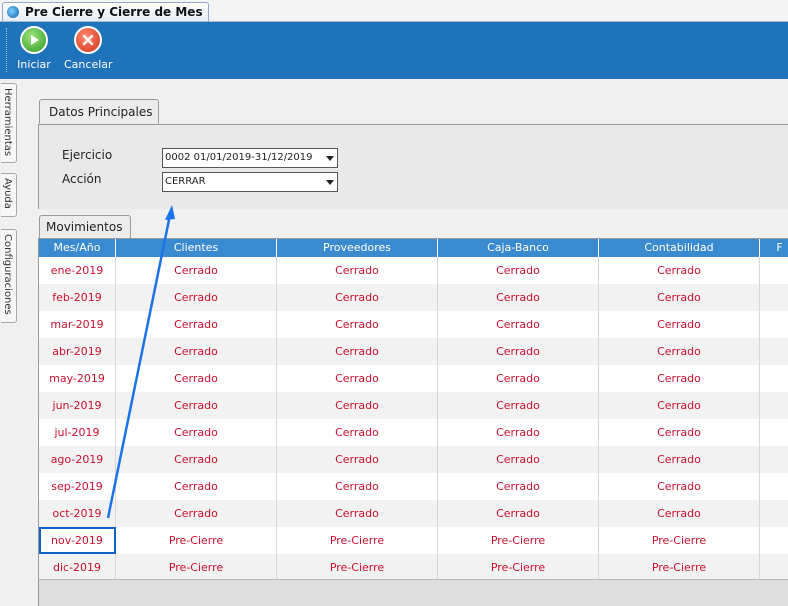  I want to click on table-row: abr-2019 Cerrado Cerrado Cerrado Cerrado, so click(413, 351).